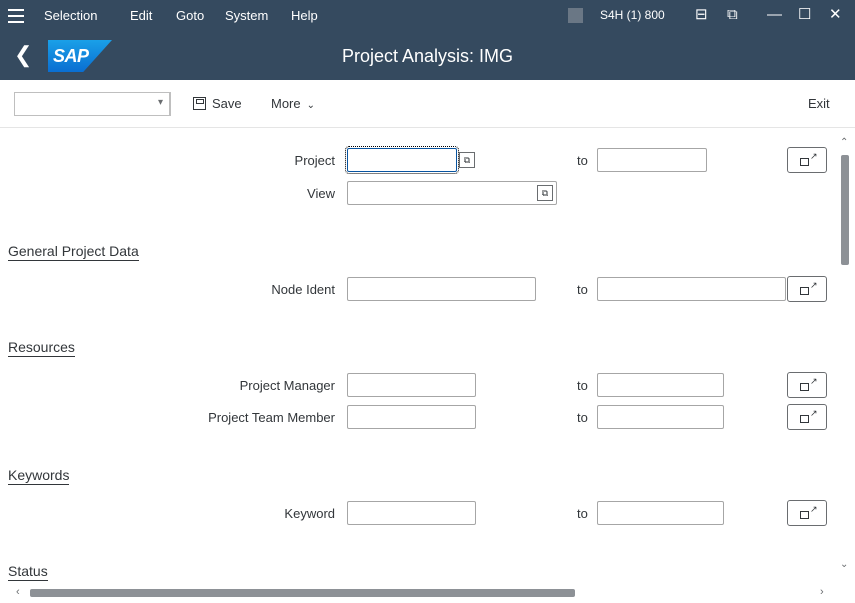 Image resolution: width=855 pixels, height=603 pixels. What do you see at coordinates (632, 15) in the screenshot?
I see `system-info: S4H (1) 800` at bounding box center [632, 15].